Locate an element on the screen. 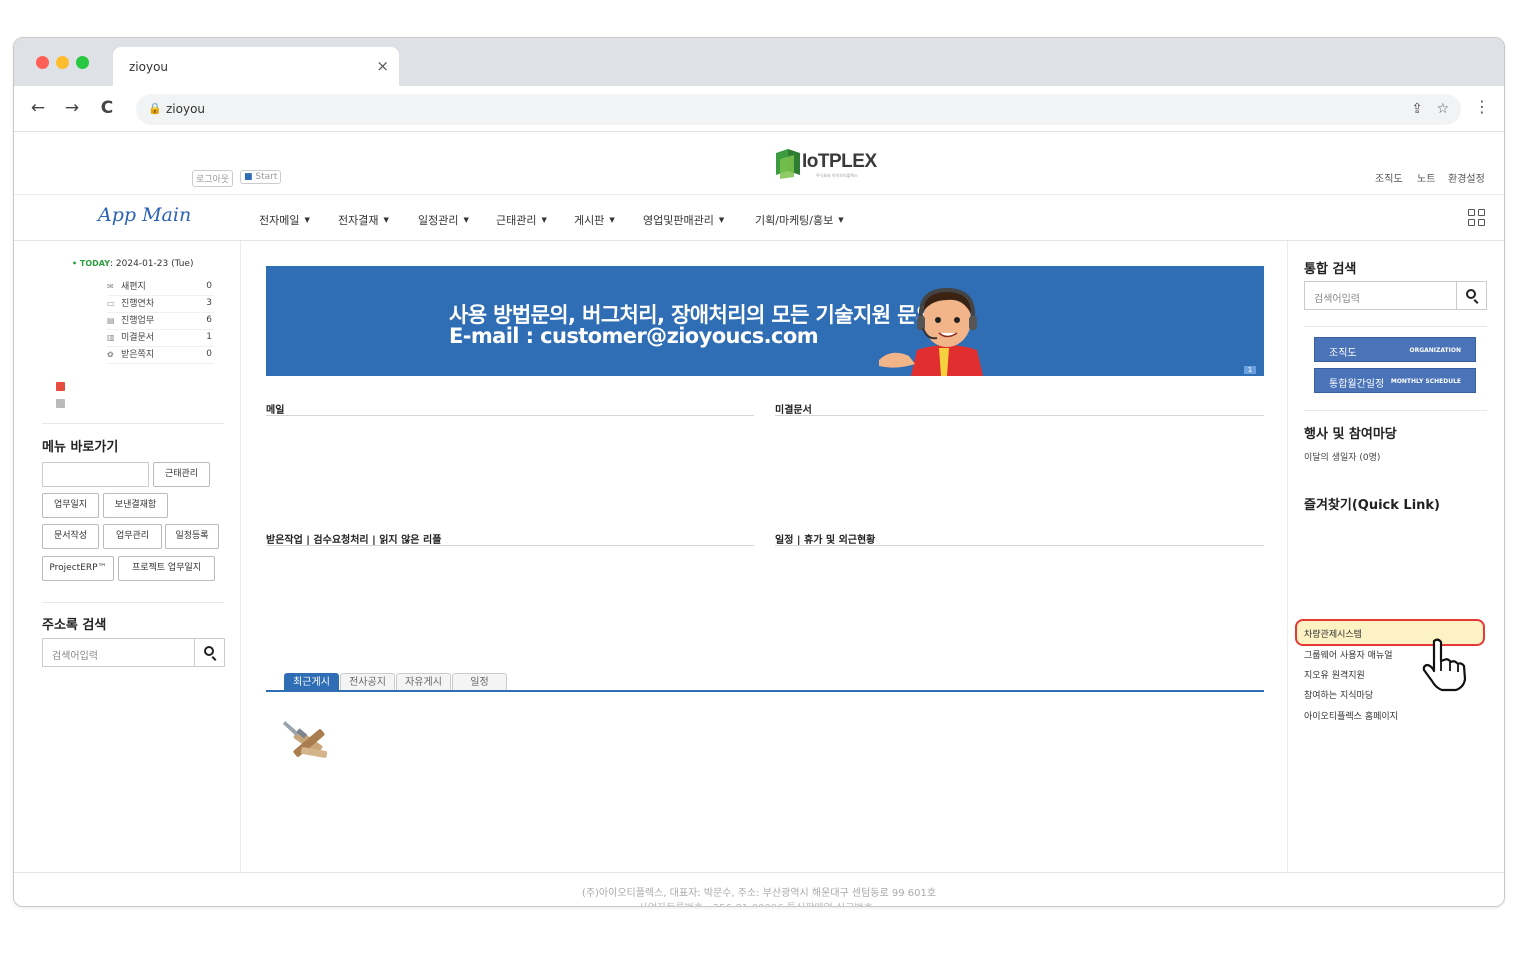  window-close-button is located at coordinates (42, 62).